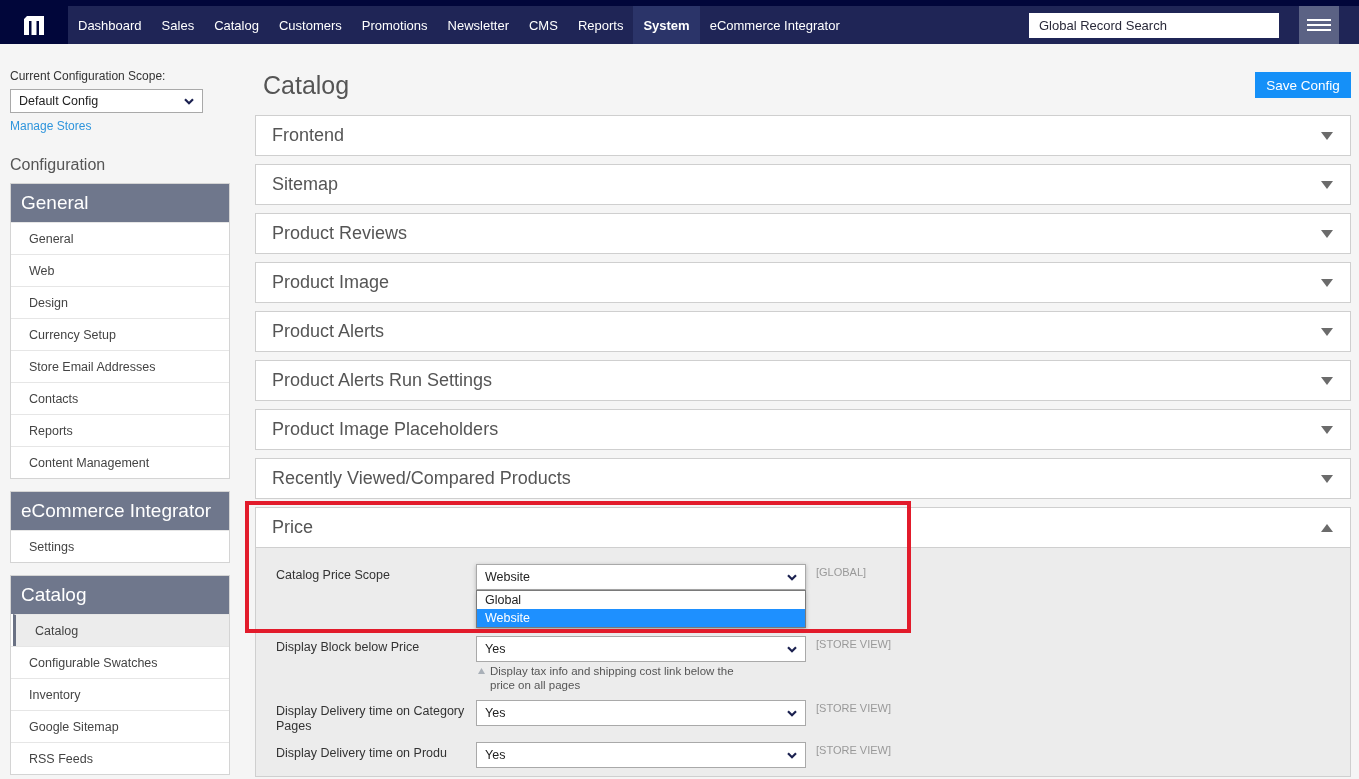 The image size is (1359, 779). I want to click on nav-item: eCommerce Integrator, so click(774, 25).